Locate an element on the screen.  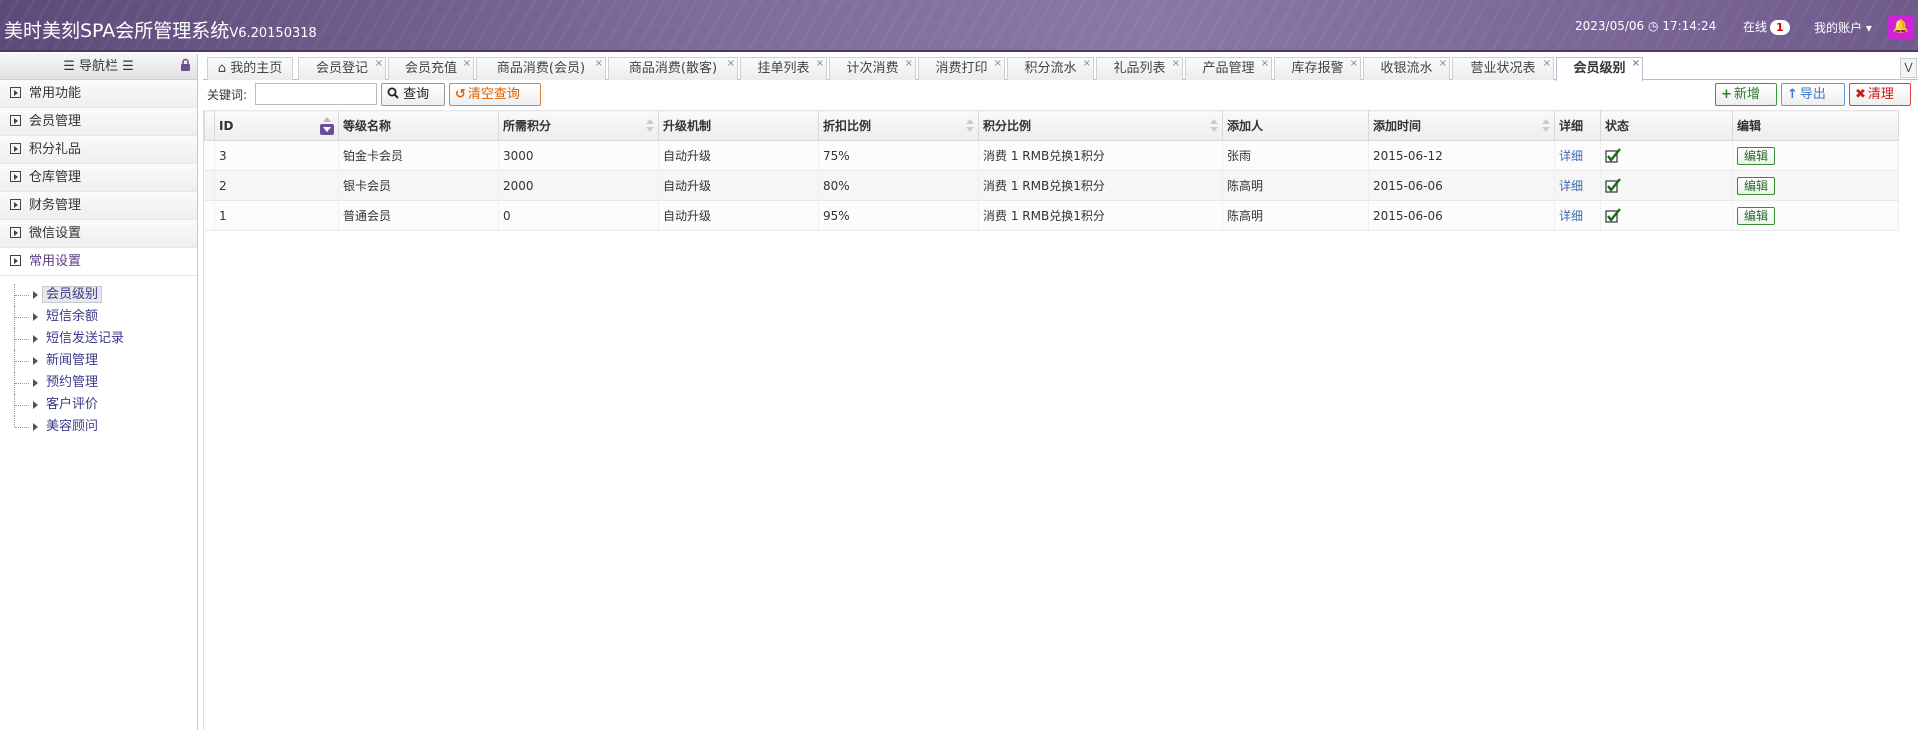
add-button: + 新增 is located at coordinates (1746, 94).